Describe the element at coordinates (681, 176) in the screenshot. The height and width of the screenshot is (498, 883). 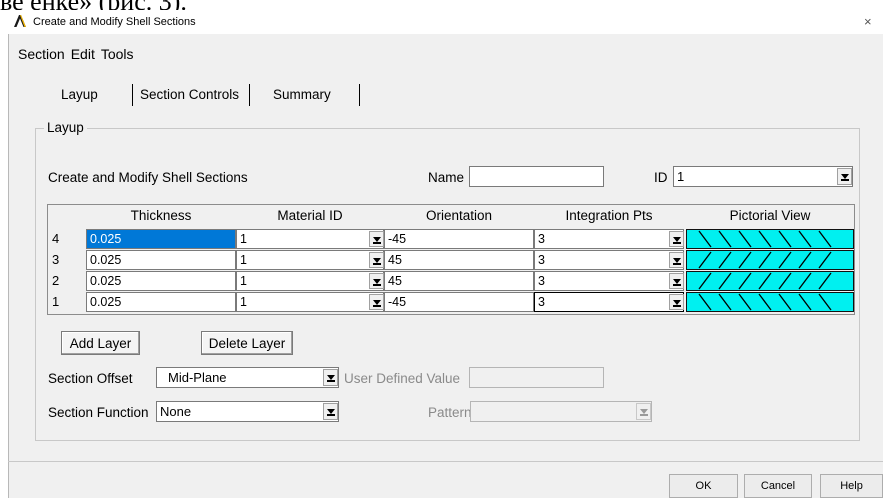
I see `id-value: 1` at that location.